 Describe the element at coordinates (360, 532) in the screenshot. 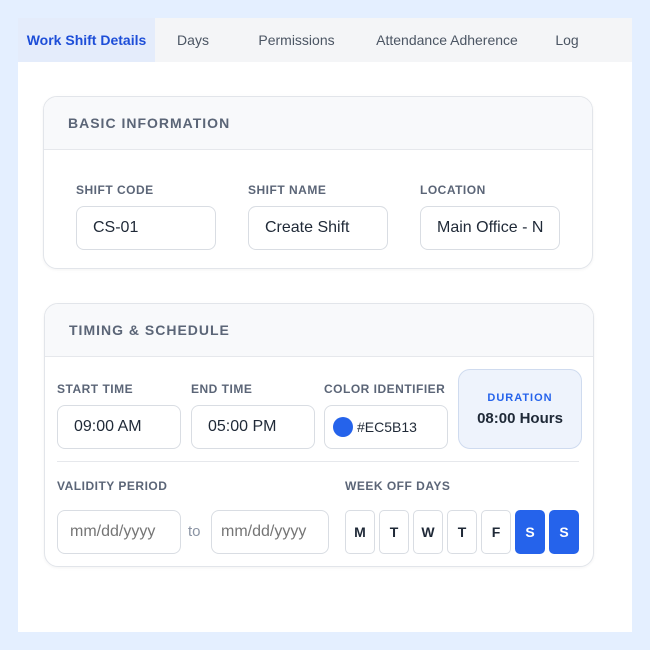

I see `week-day-toggle: M` at that location.